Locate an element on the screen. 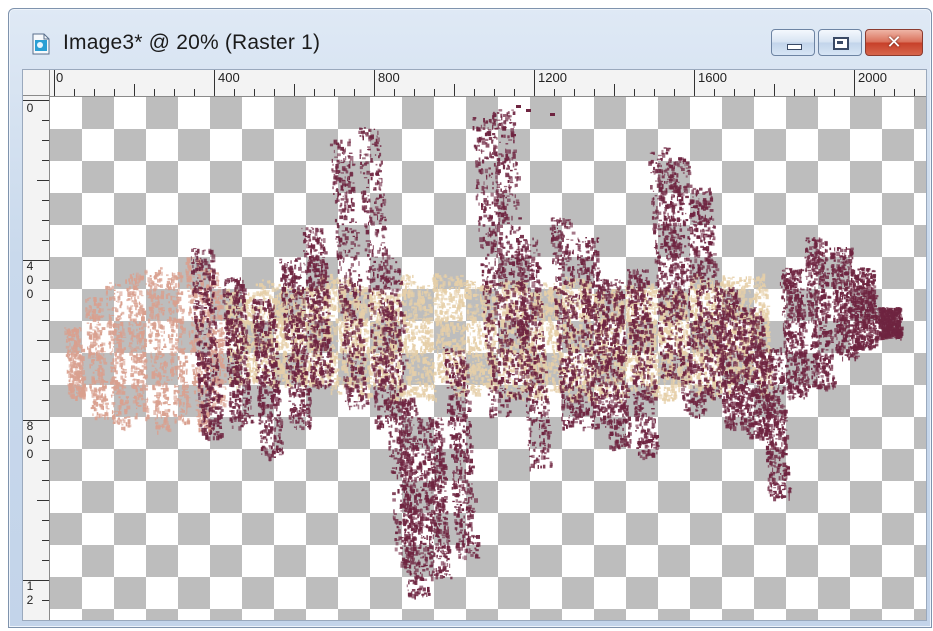  minimize-icon is located at coordinates (794, 47).